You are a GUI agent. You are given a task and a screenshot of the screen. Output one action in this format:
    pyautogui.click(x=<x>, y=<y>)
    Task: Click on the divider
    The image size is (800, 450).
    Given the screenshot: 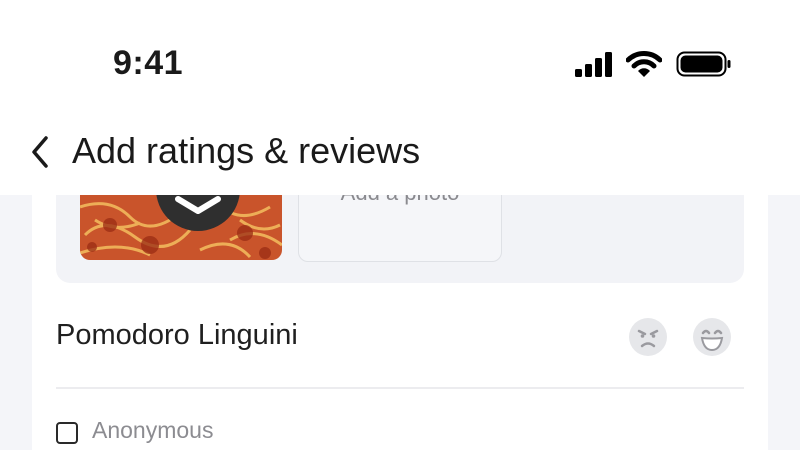 What is the action you would take?
    pyautogui.click(x=400, y=388)
    